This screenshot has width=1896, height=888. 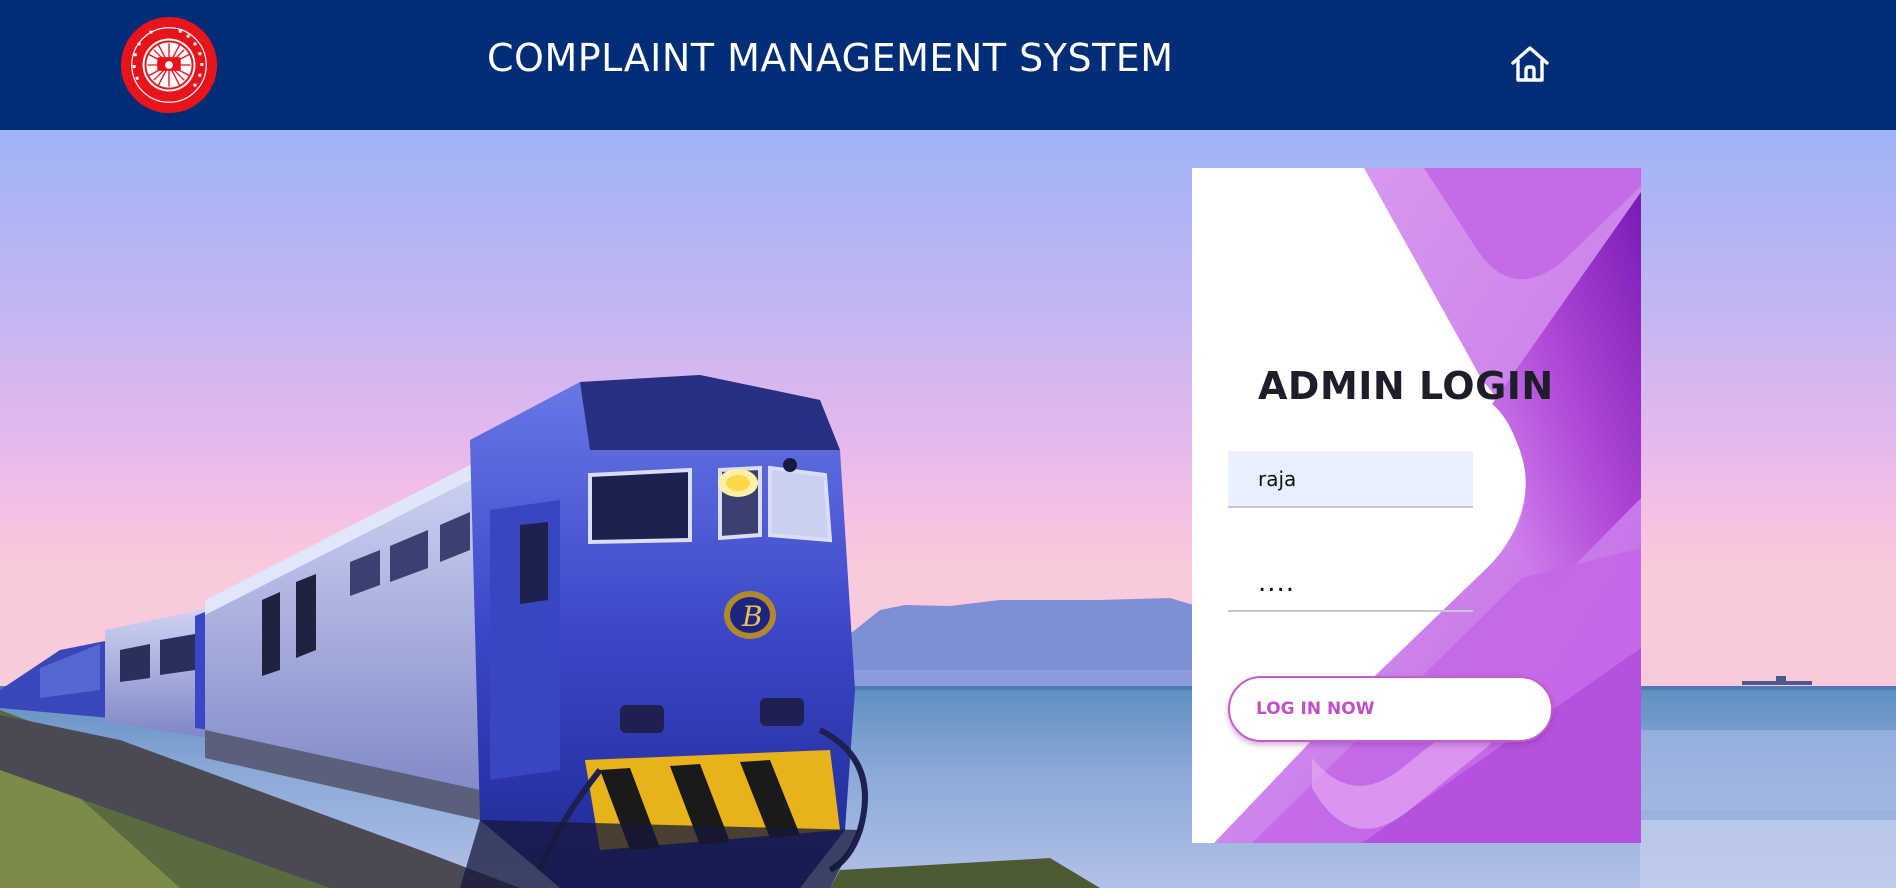 What do you see at coordinates (830, 58) in the screenshot?
I see `site-title: COMPLAINT MANAGEMENT SYSTEM` at bounding box center [830, 58].